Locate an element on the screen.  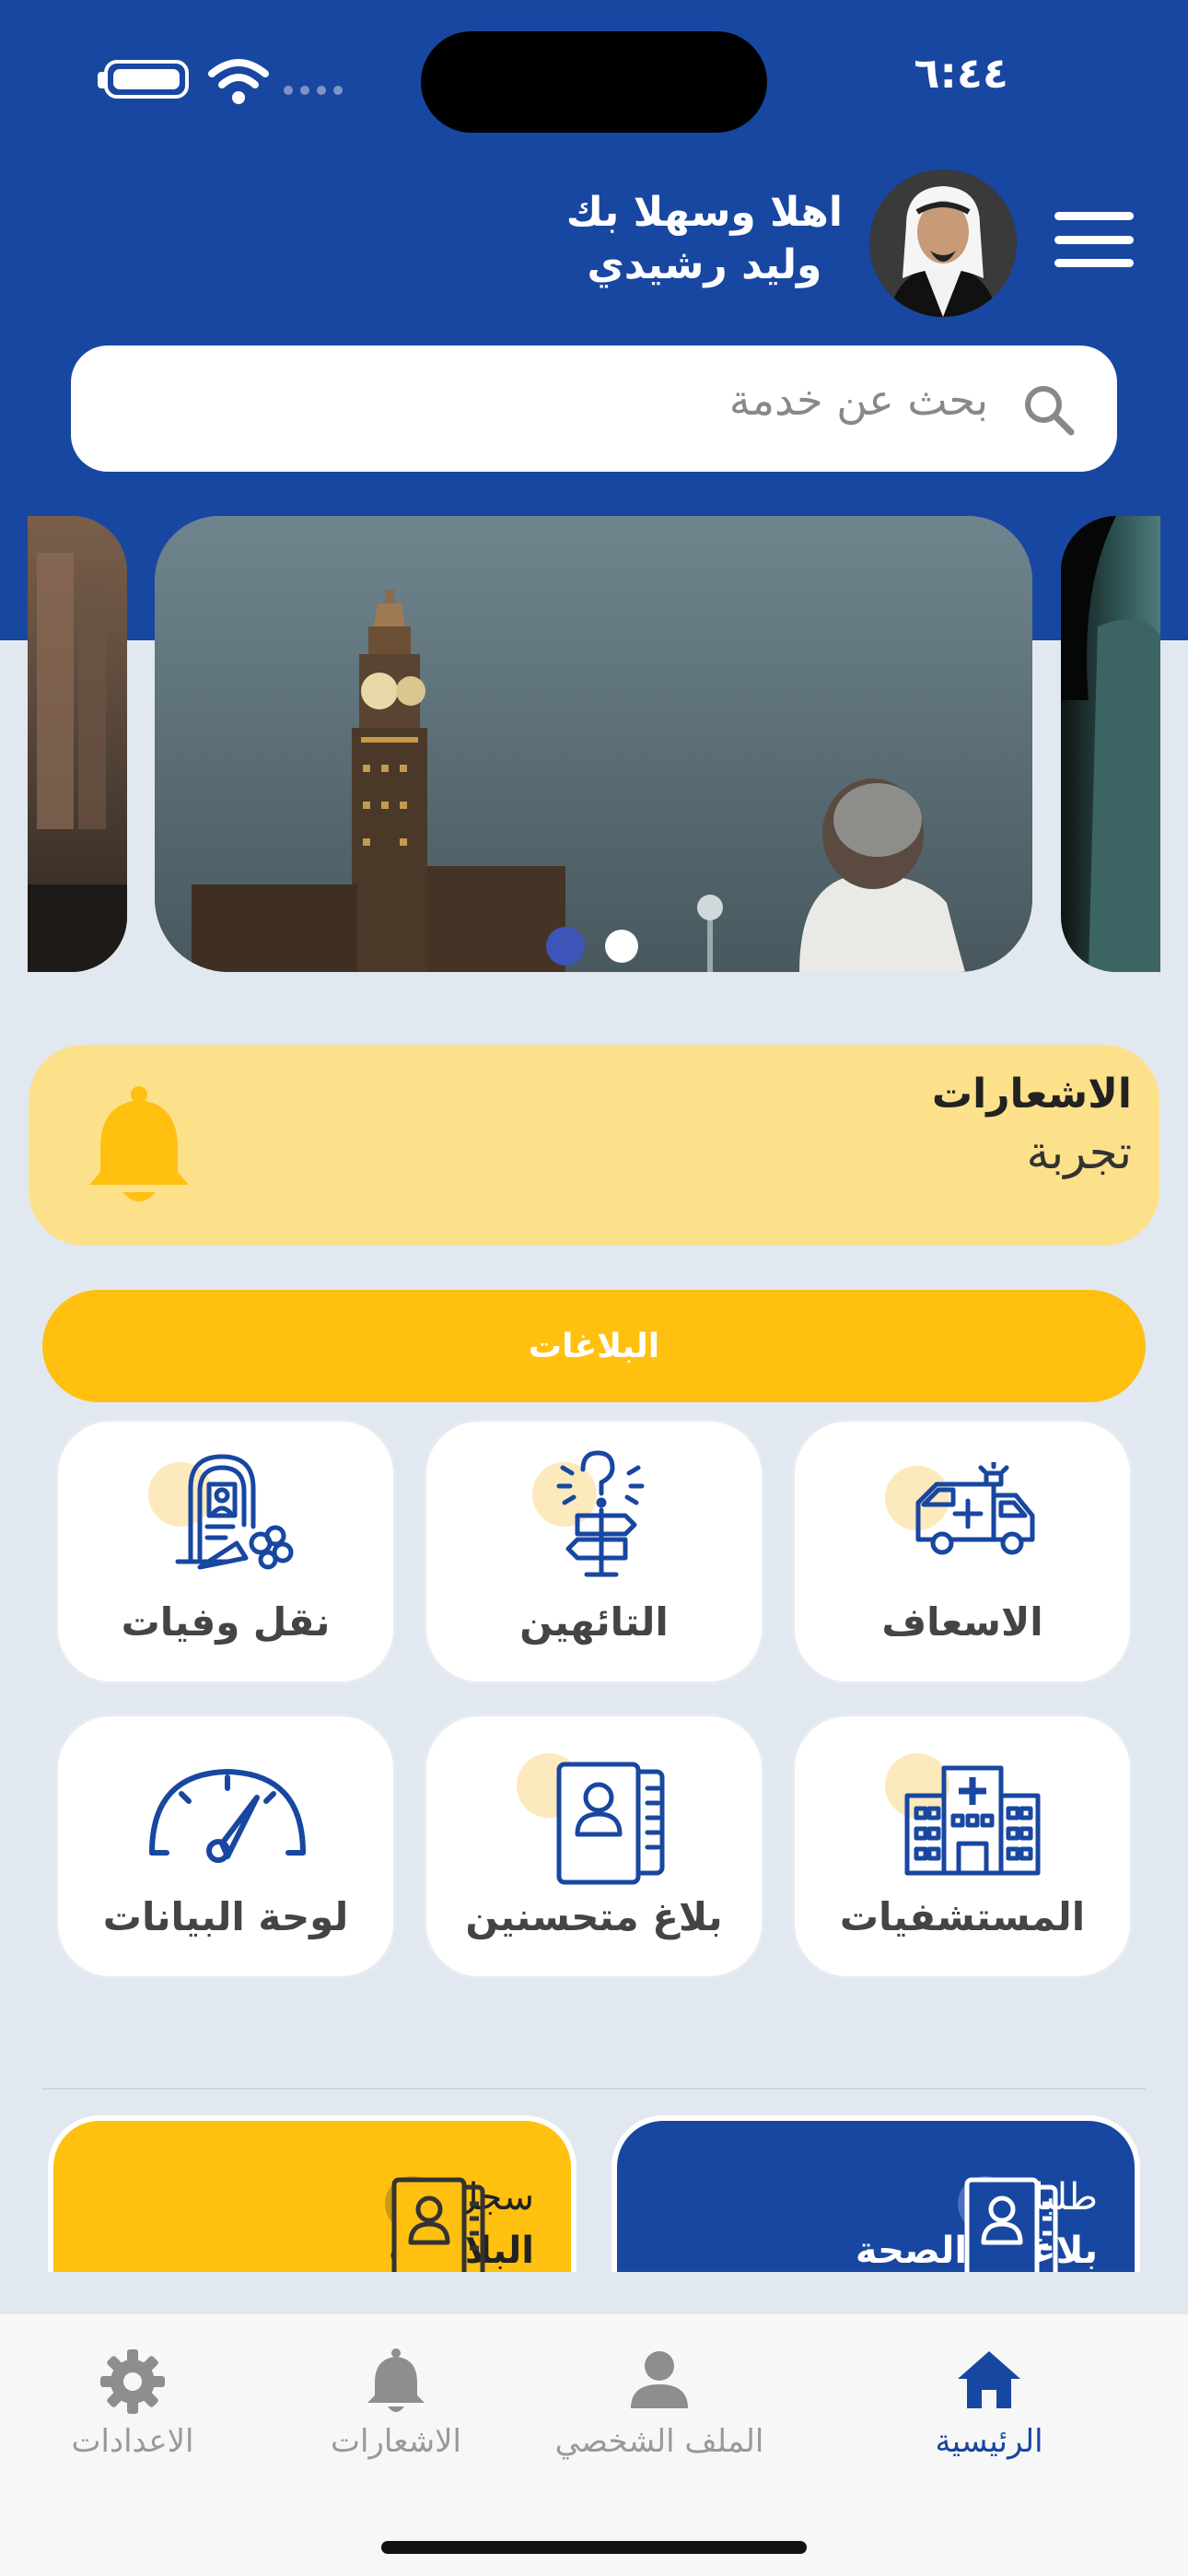
home-indicator is located at coordinates (594, 2547).